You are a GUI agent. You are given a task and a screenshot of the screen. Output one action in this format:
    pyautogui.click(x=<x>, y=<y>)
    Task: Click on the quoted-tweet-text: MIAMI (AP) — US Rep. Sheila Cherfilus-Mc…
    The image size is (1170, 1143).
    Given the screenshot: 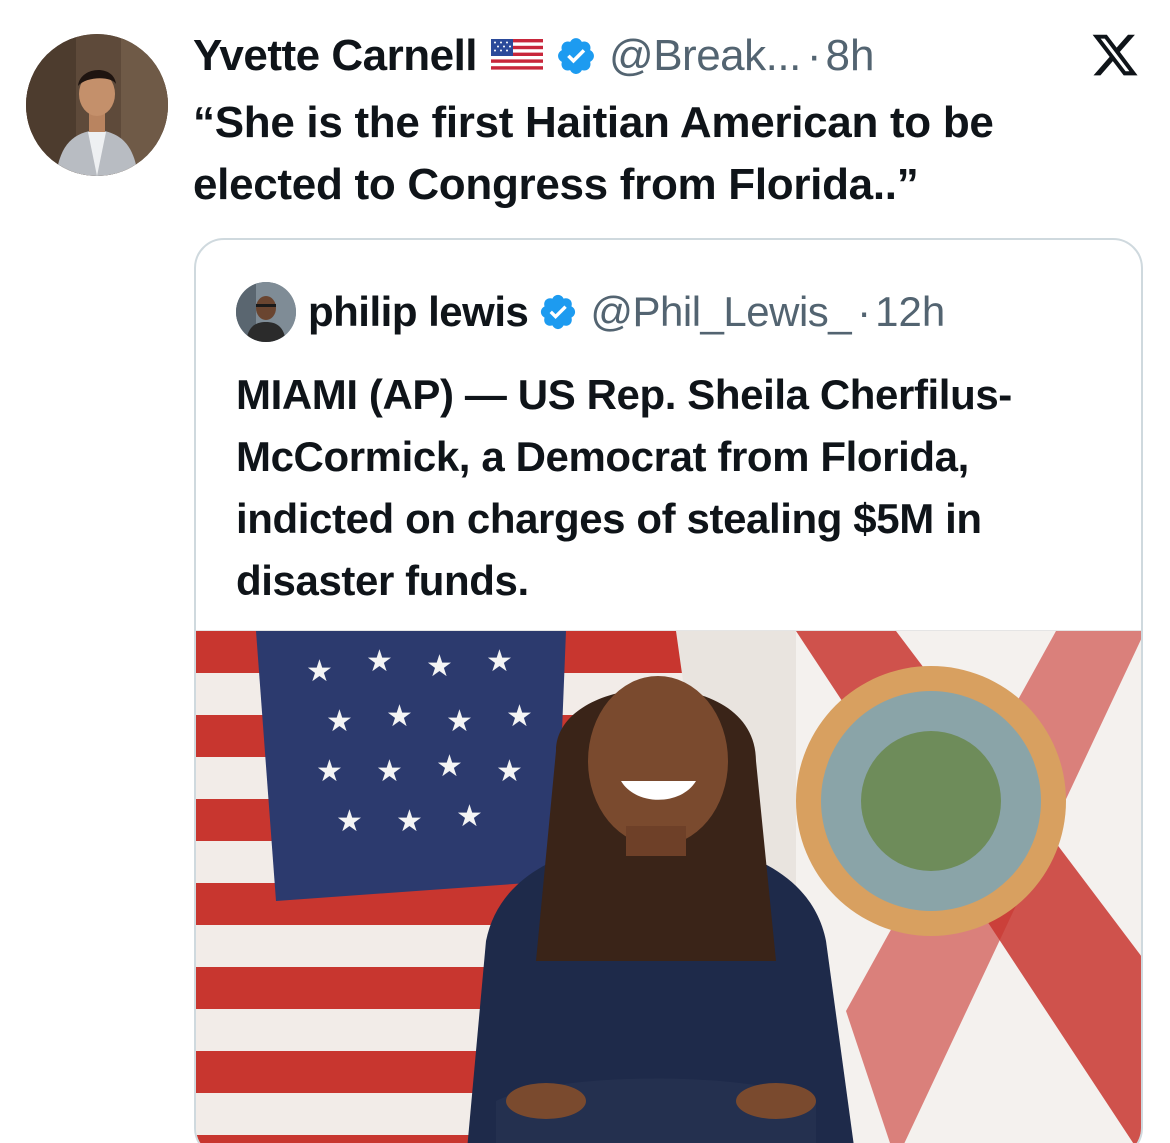 What is the action you would take?
    pyautogui.click(x=624, y=487)
    